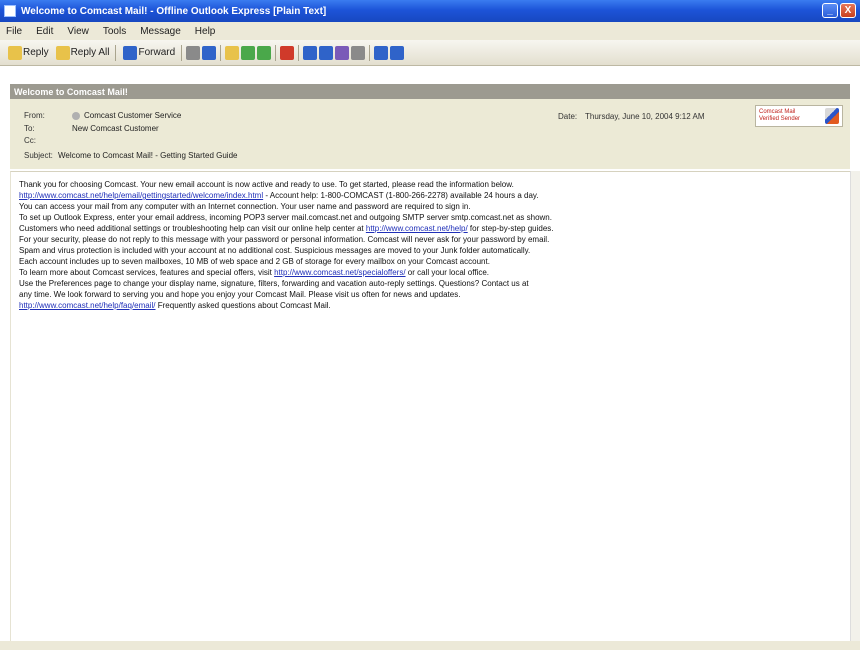 This screenshot has height=650, width=860. I want to click on cc-label: Cc:, so click(30, 140).